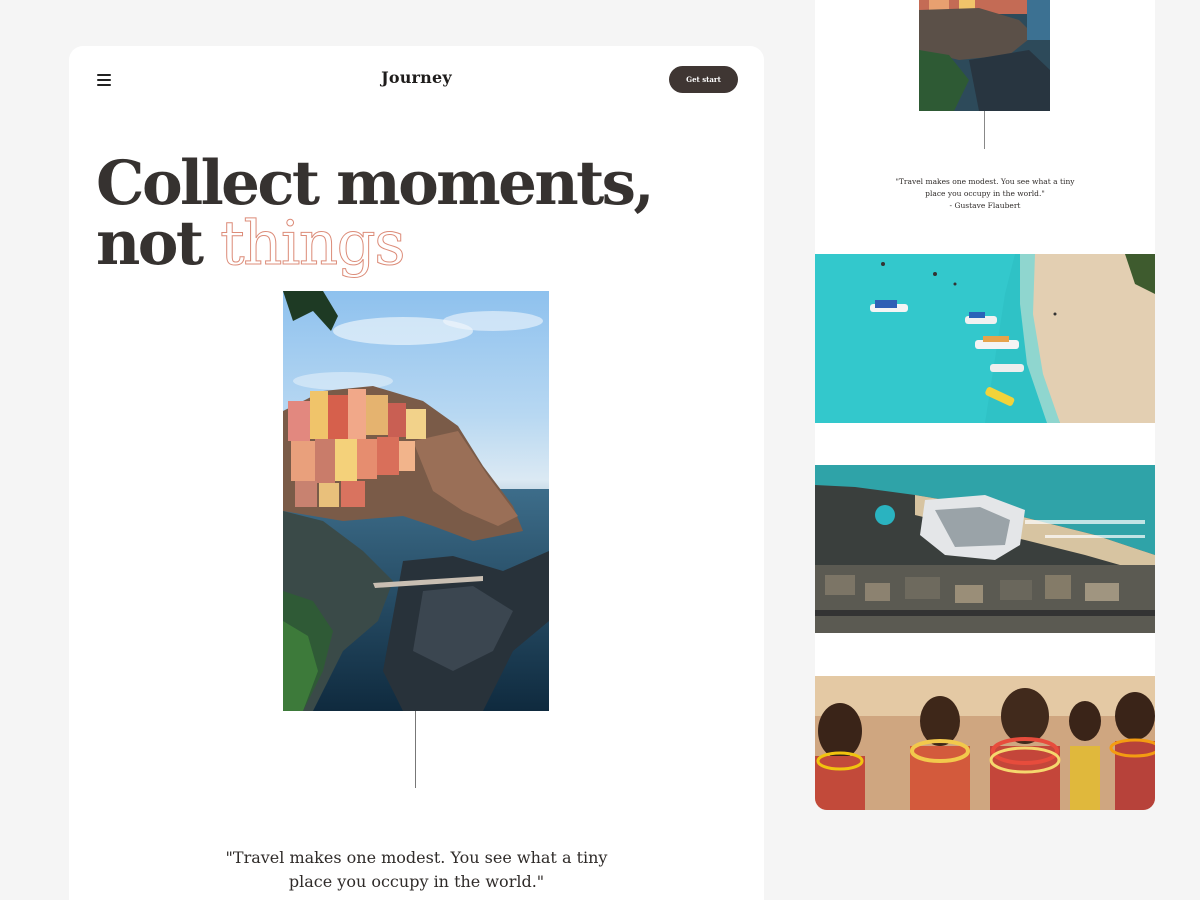  What do you see at coordinates (415, 749) in the screenshot?
I see `timeline-line` at bounding box center [415, 749].